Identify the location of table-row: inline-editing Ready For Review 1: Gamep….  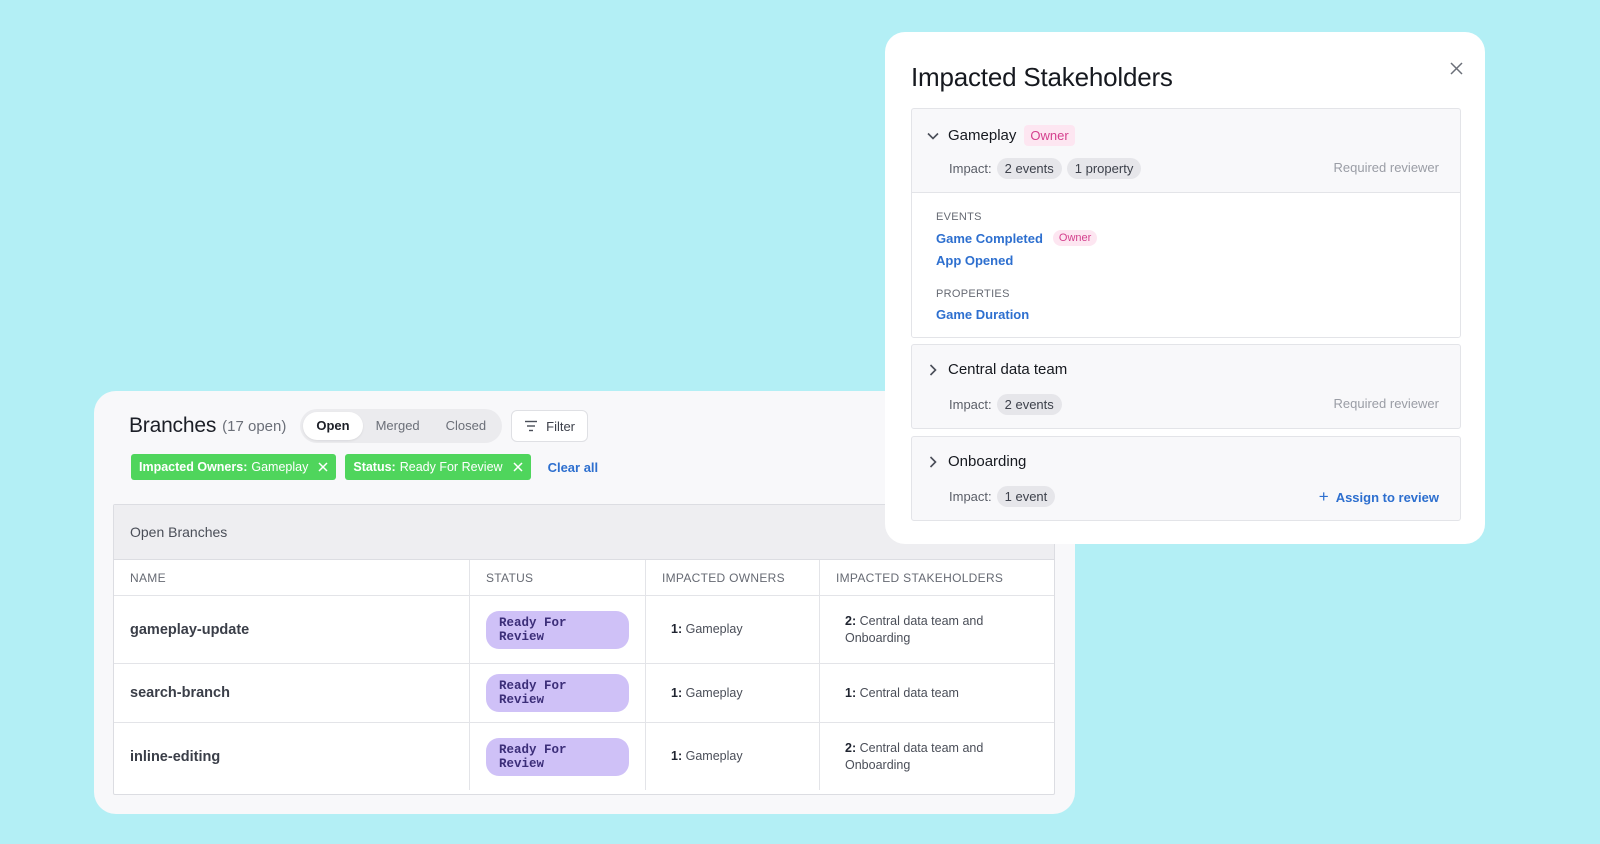
(584, 756).